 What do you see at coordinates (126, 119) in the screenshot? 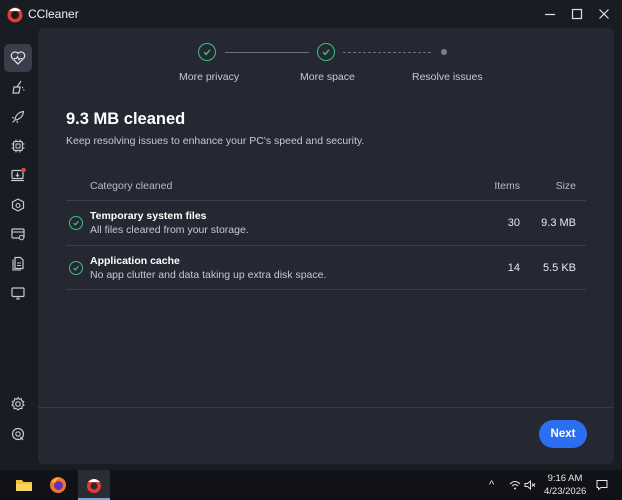
I see `page-title: 9.3 MB cleaned` at bounding box center [126, 119].